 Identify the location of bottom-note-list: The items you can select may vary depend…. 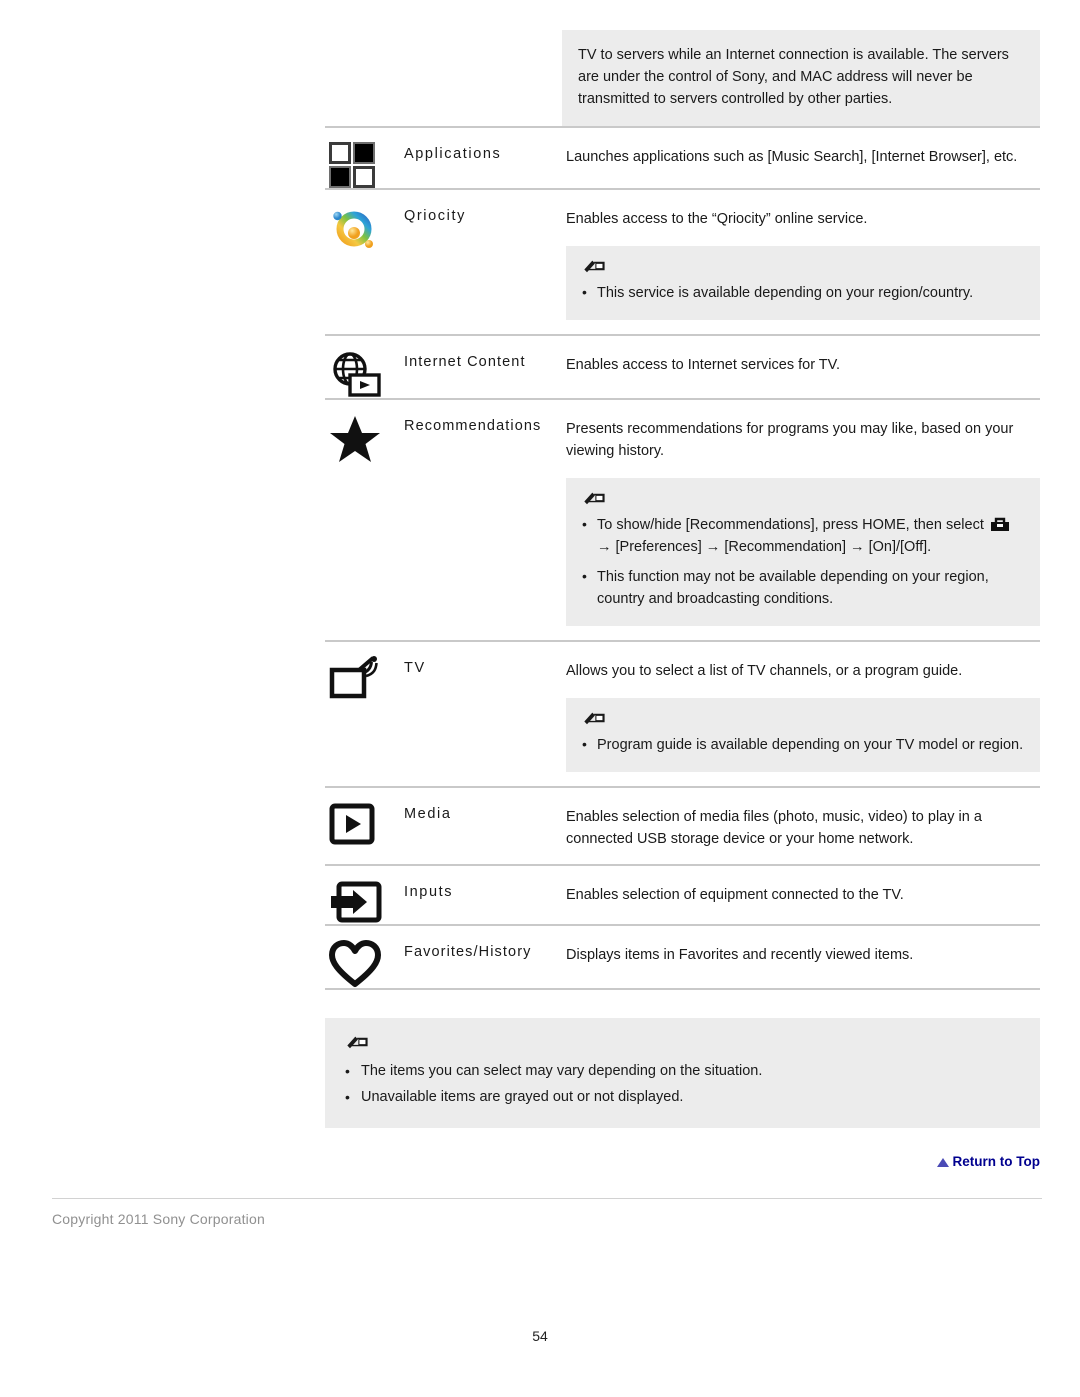
(682, 1084).